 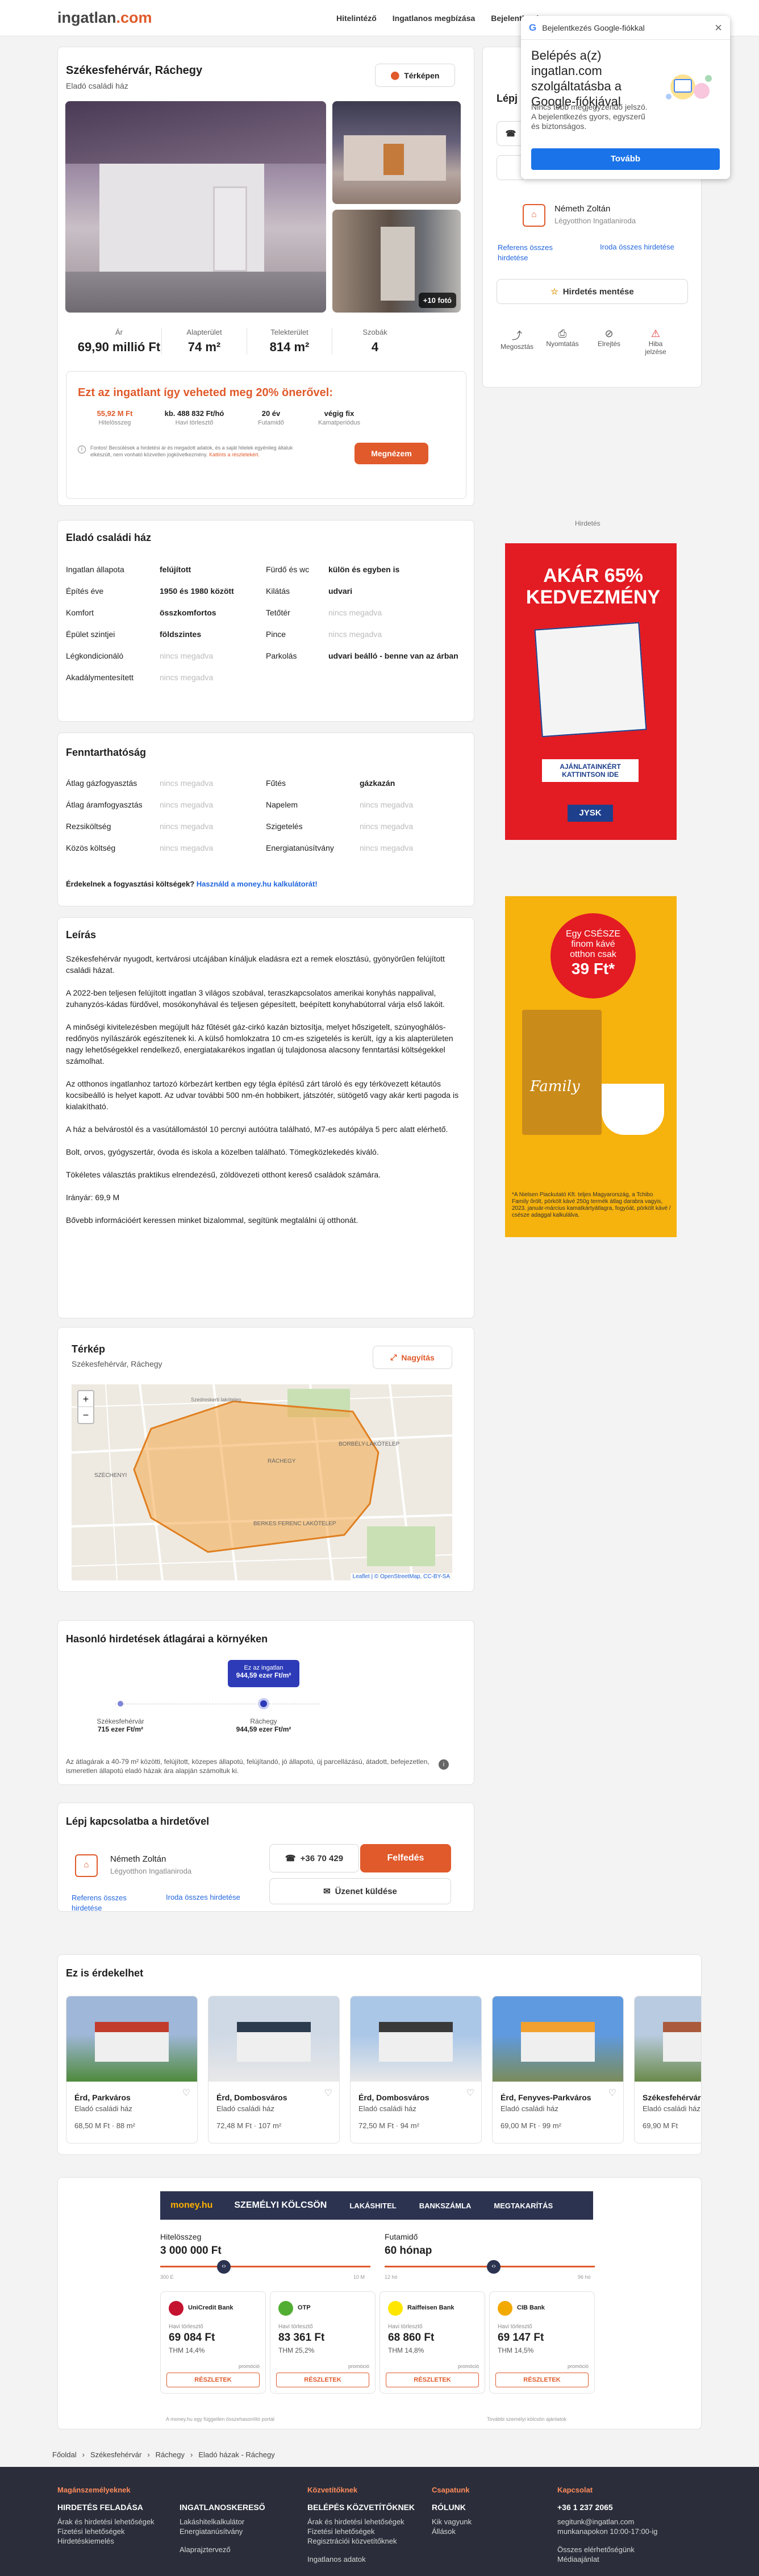 What do you see at coordinates (224, 2267) in the screenshot?
I see `amount-slider-handle: ‹›` at bounding box center [224, 2267].